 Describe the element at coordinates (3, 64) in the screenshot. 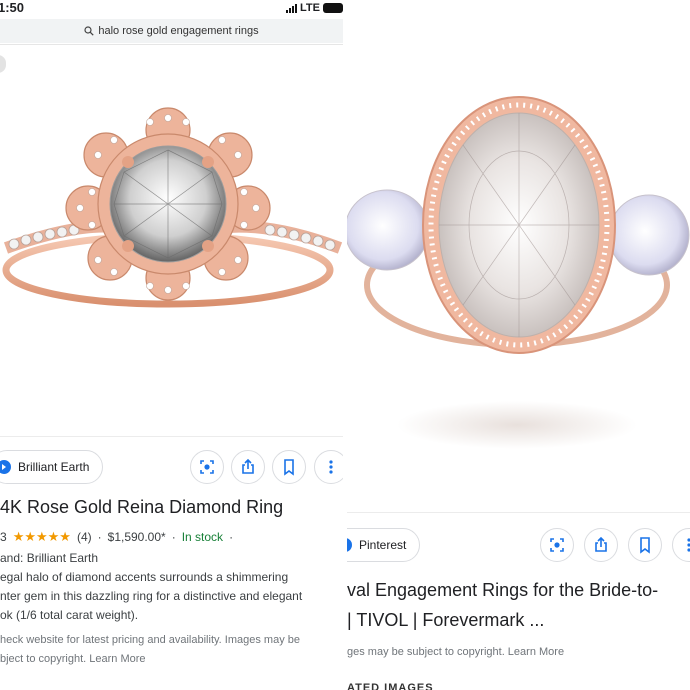

I see `side-handle` at that location.